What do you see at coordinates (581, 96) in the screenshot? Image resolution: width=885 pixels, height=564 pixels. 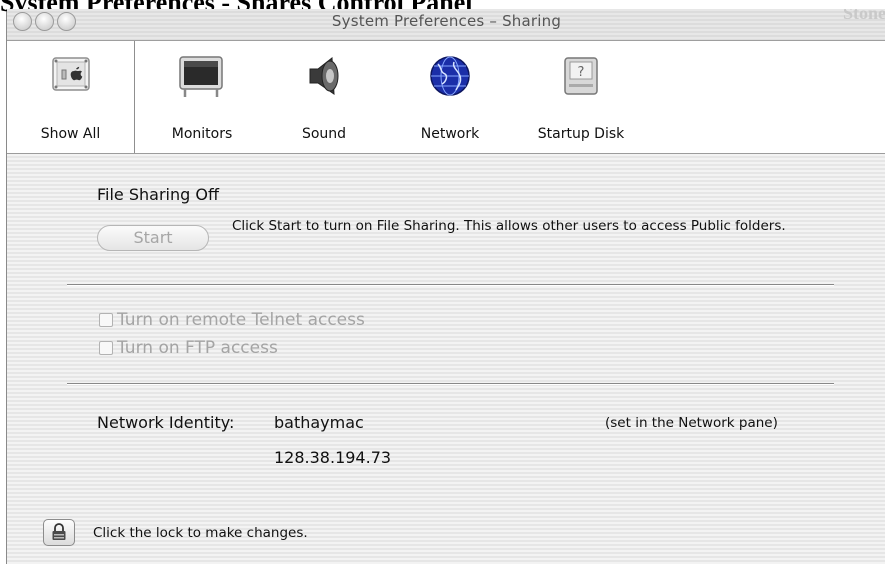 I see `toolbar-item-startup-disk: ? Startup Disk` at bounding box center [581, 96].